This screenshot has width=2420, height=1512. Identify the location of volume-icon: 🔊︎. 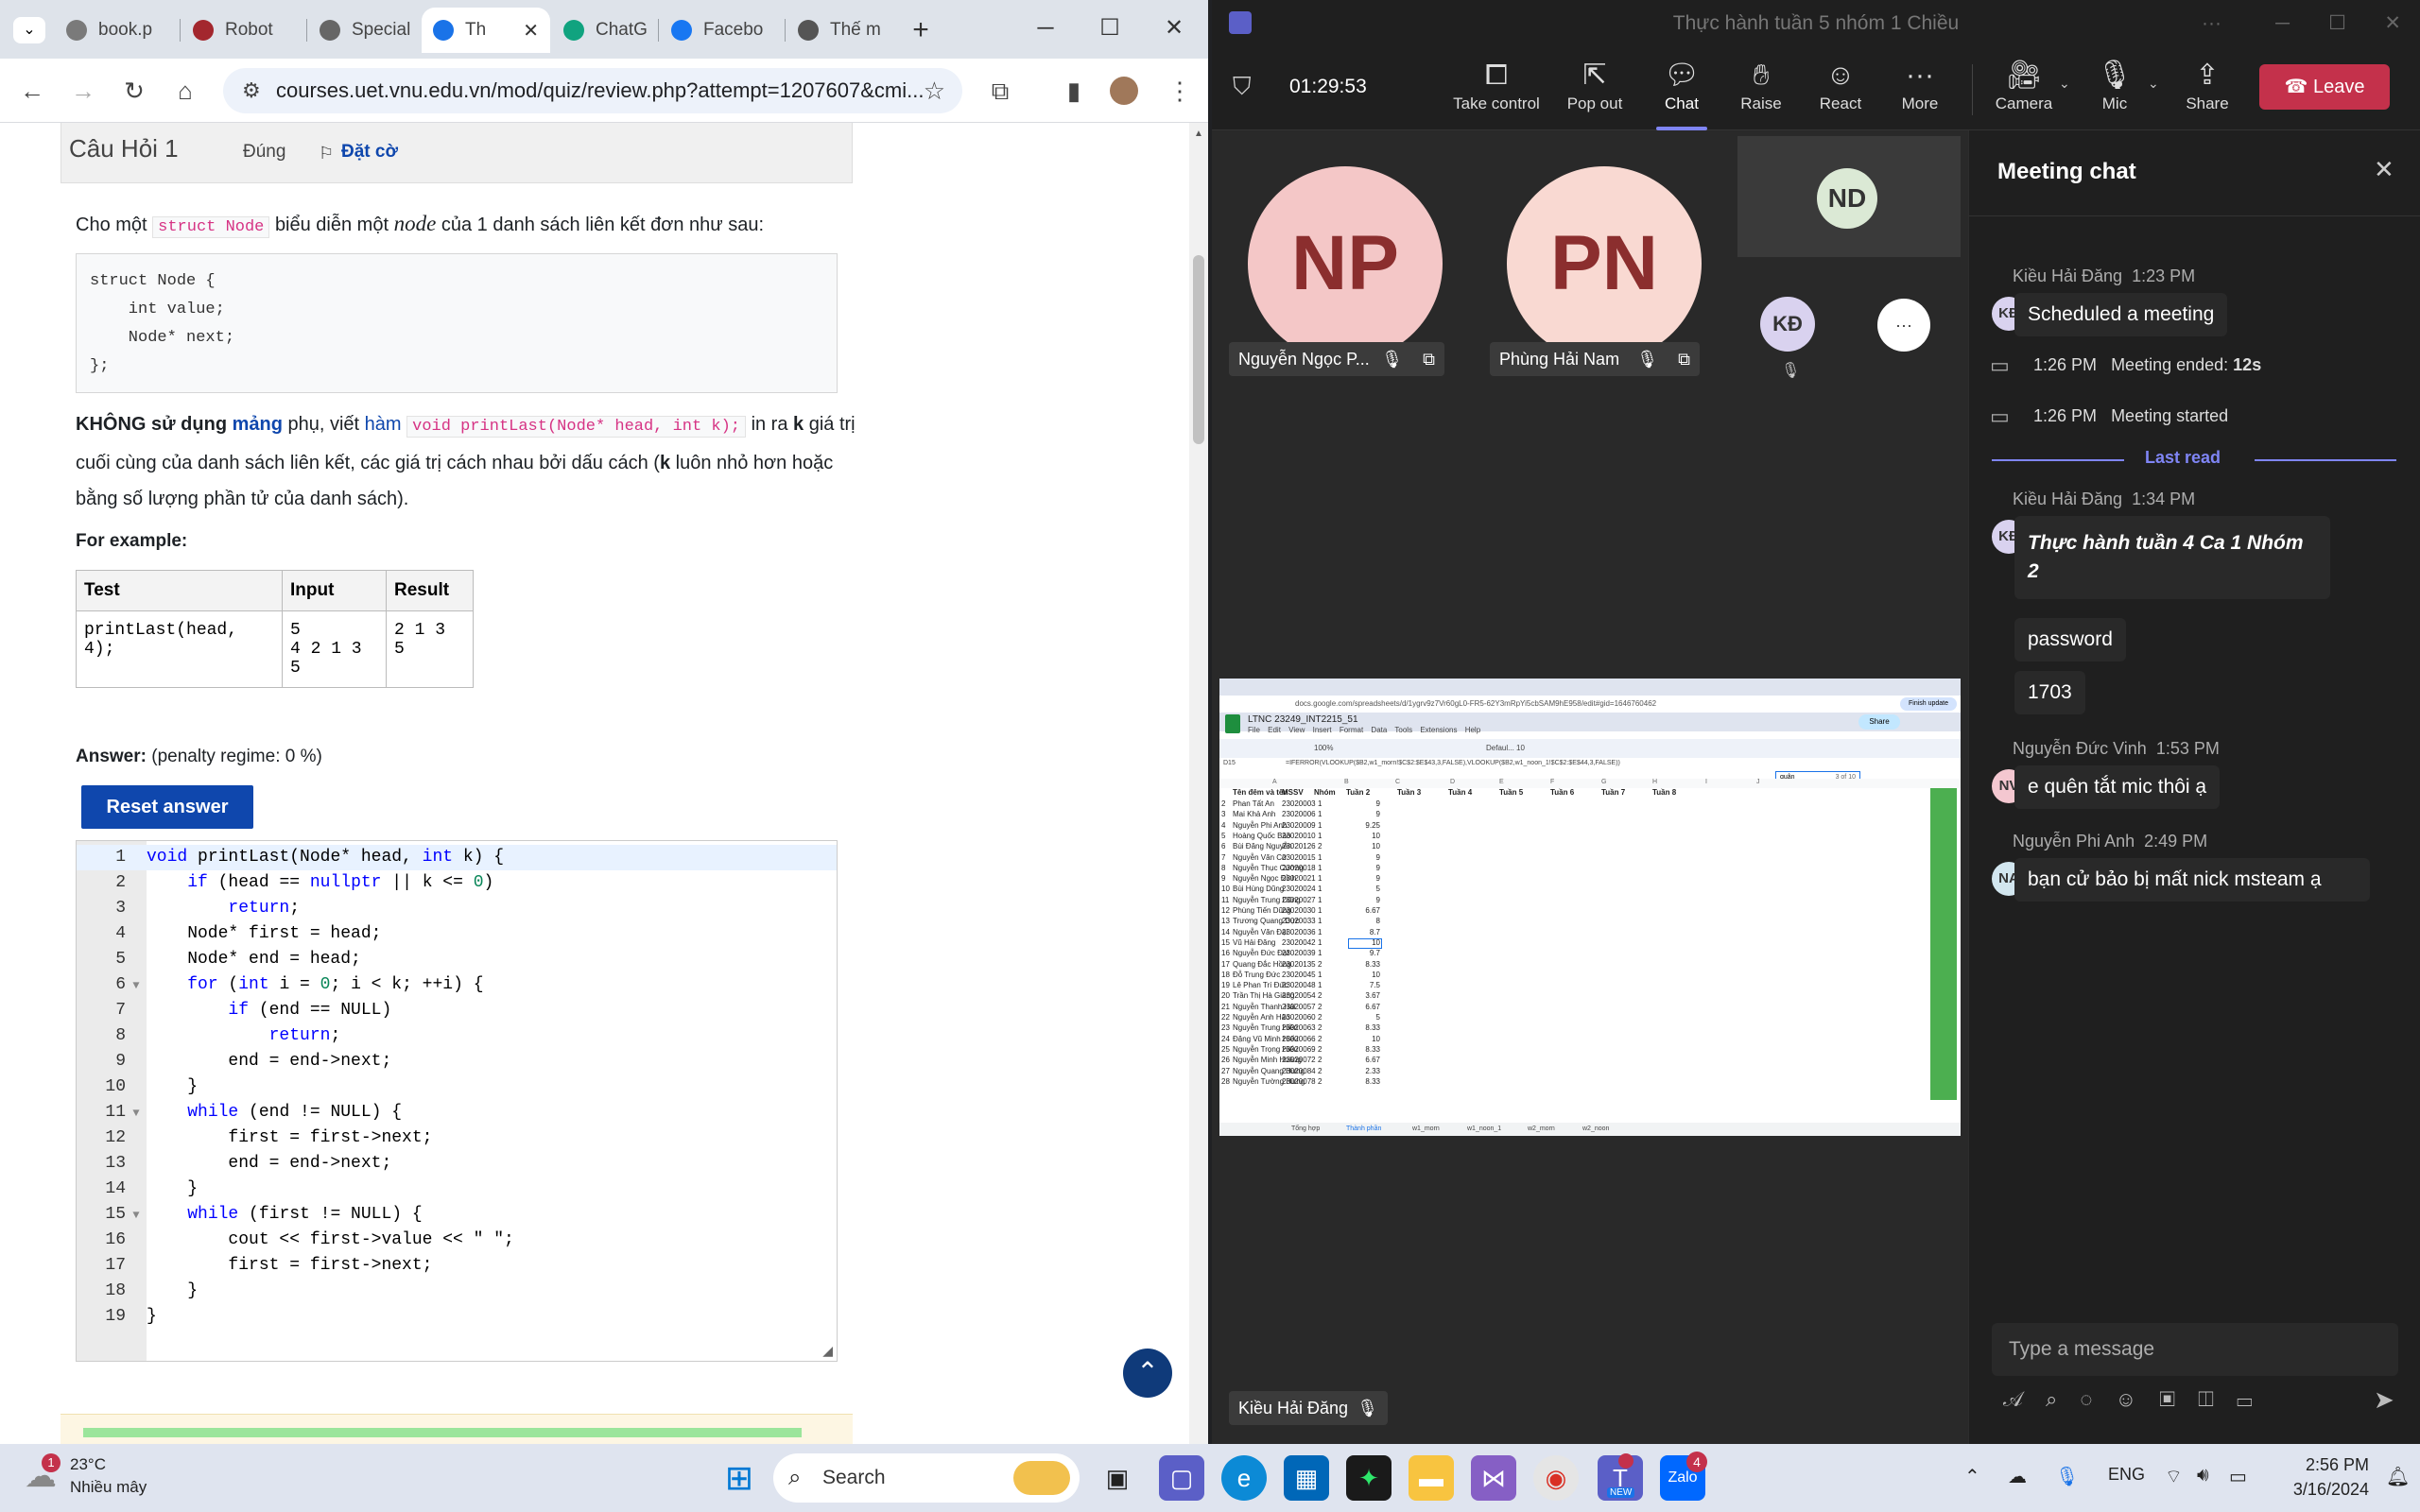
(2203, 1475).